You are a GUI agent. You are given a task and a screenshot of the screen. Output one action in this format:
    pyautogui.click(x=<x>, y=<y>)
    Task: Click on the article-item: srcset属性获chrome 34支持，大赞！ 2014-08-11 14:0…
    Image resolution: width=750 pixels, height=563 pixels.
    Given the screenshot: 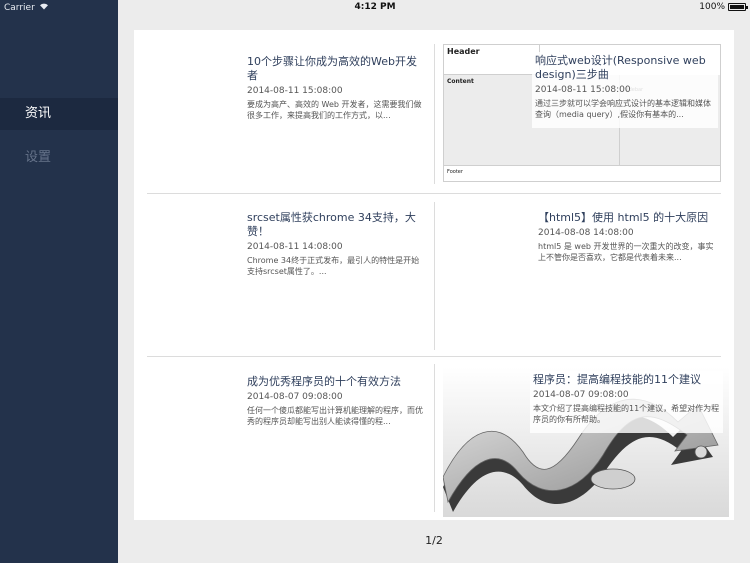 What is the action you would take?
    pyautogui.click(x=279, y=275)
    